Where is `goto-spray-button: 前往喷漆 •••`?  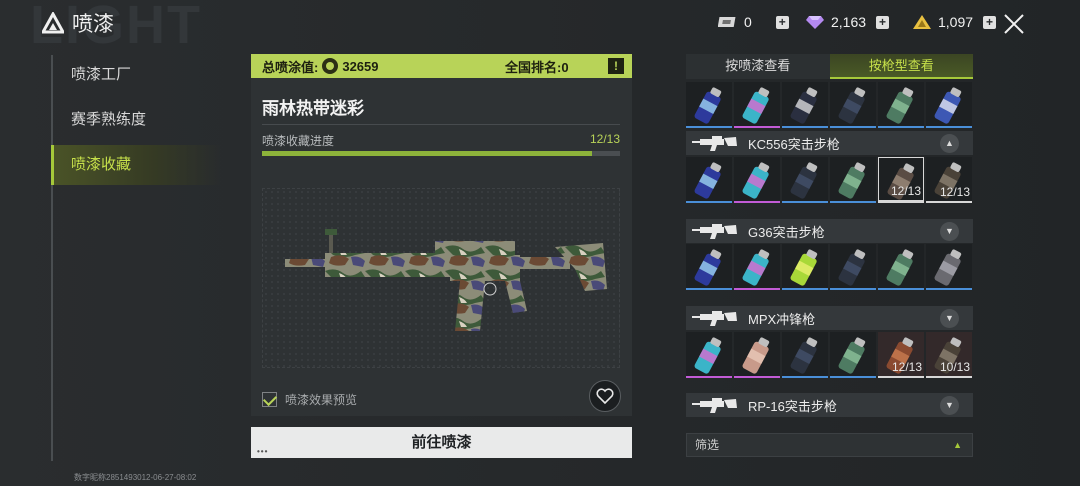 goto-spray-button: 前往喷漆 ••• is located at coordinates (441, 442).